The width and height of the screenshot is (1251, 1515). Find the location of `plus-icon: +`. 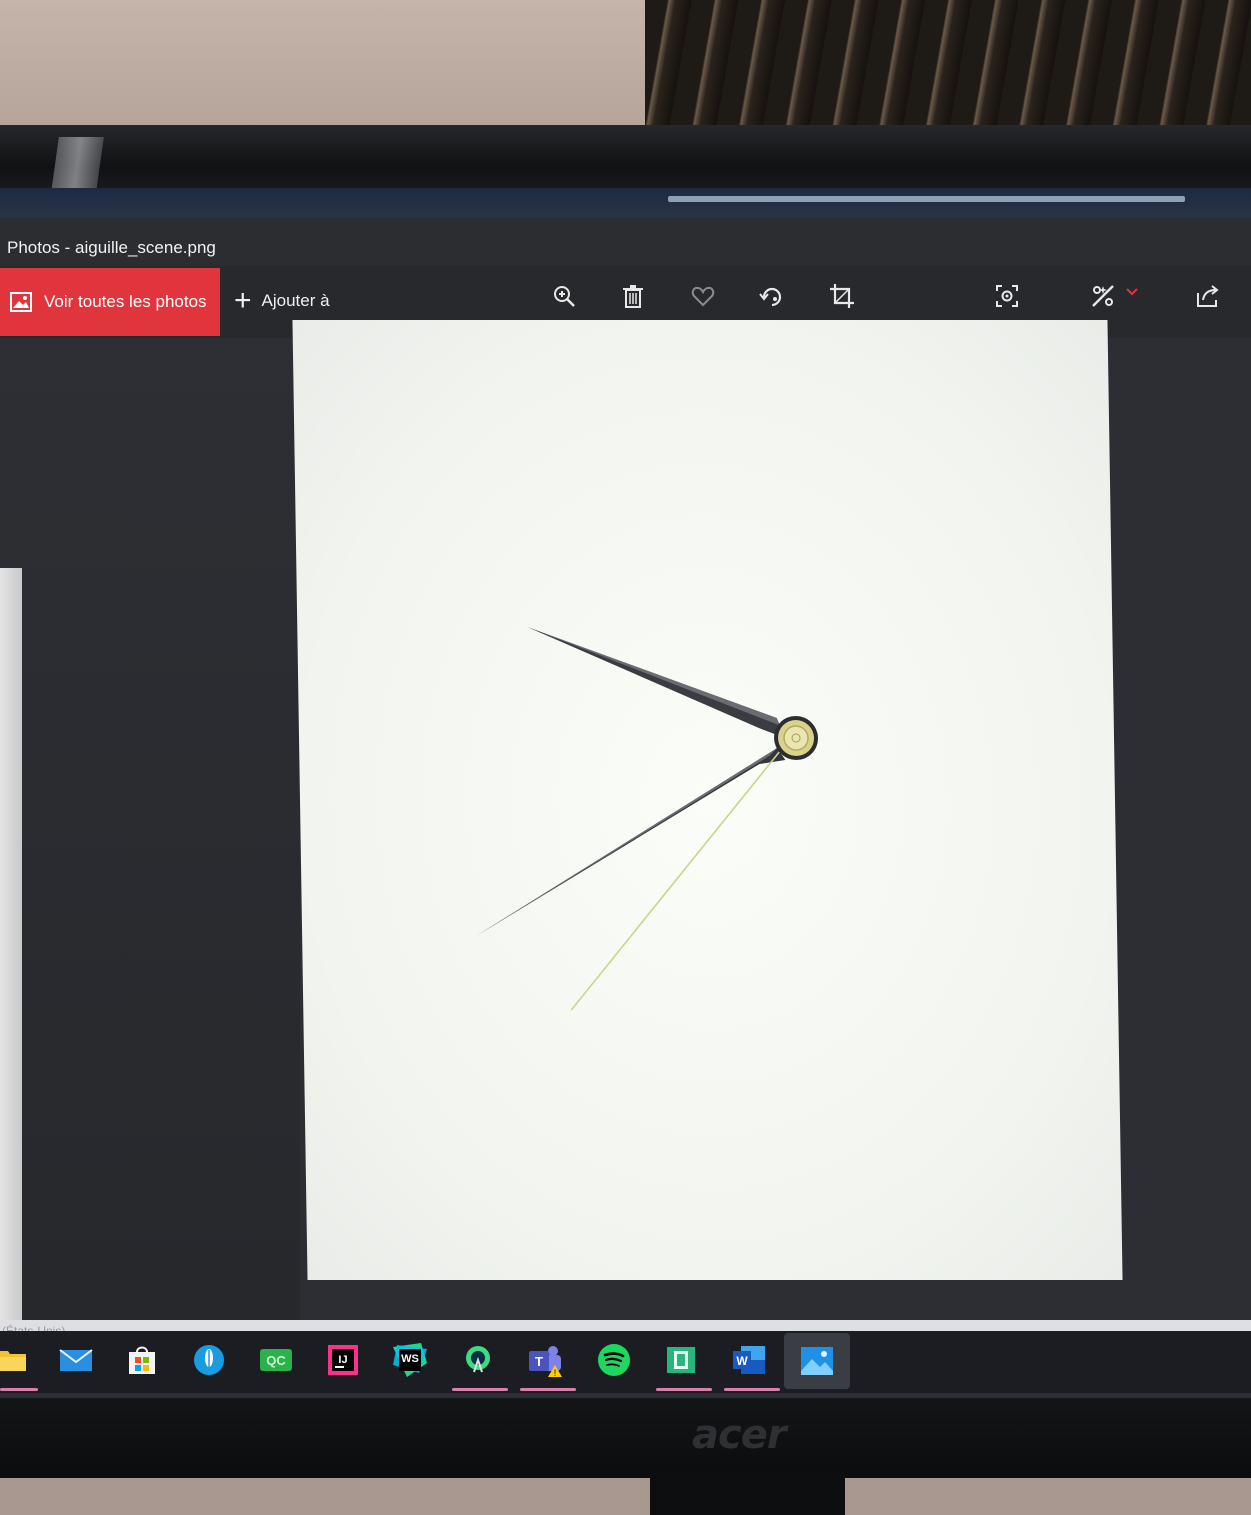

plus-icon: + is located at coordinates (243, 300).